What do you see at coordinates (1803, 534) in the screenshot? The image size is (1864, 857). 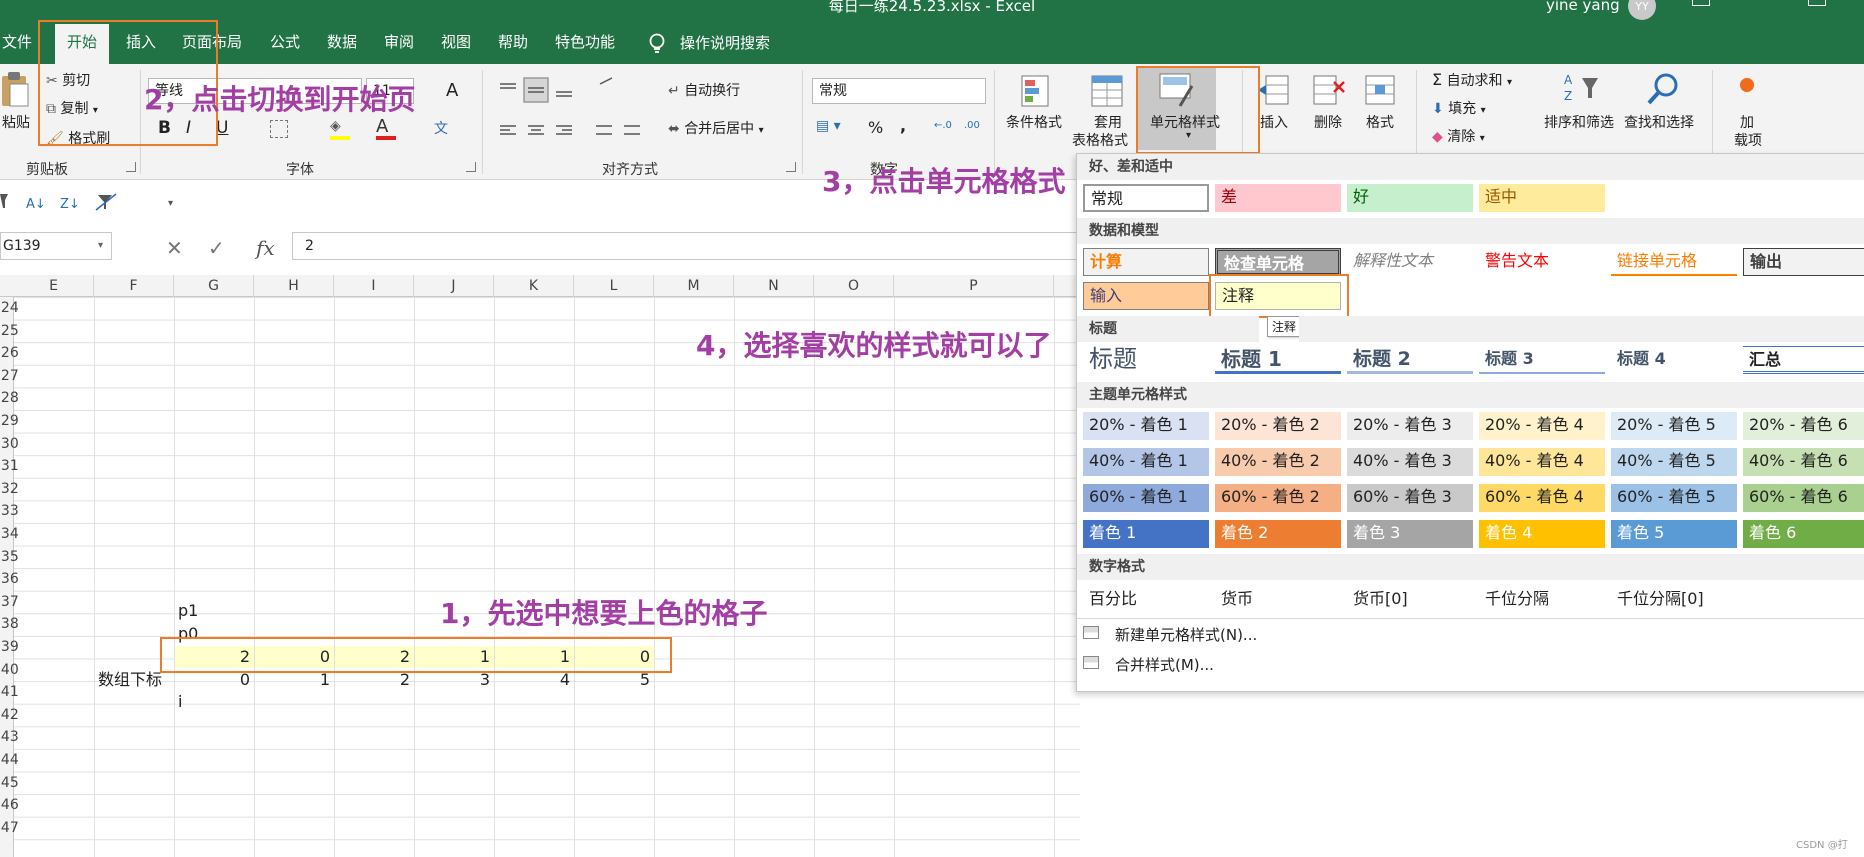 I see `style-accent-6: 着色 6` at bounding box center [1803, 534].